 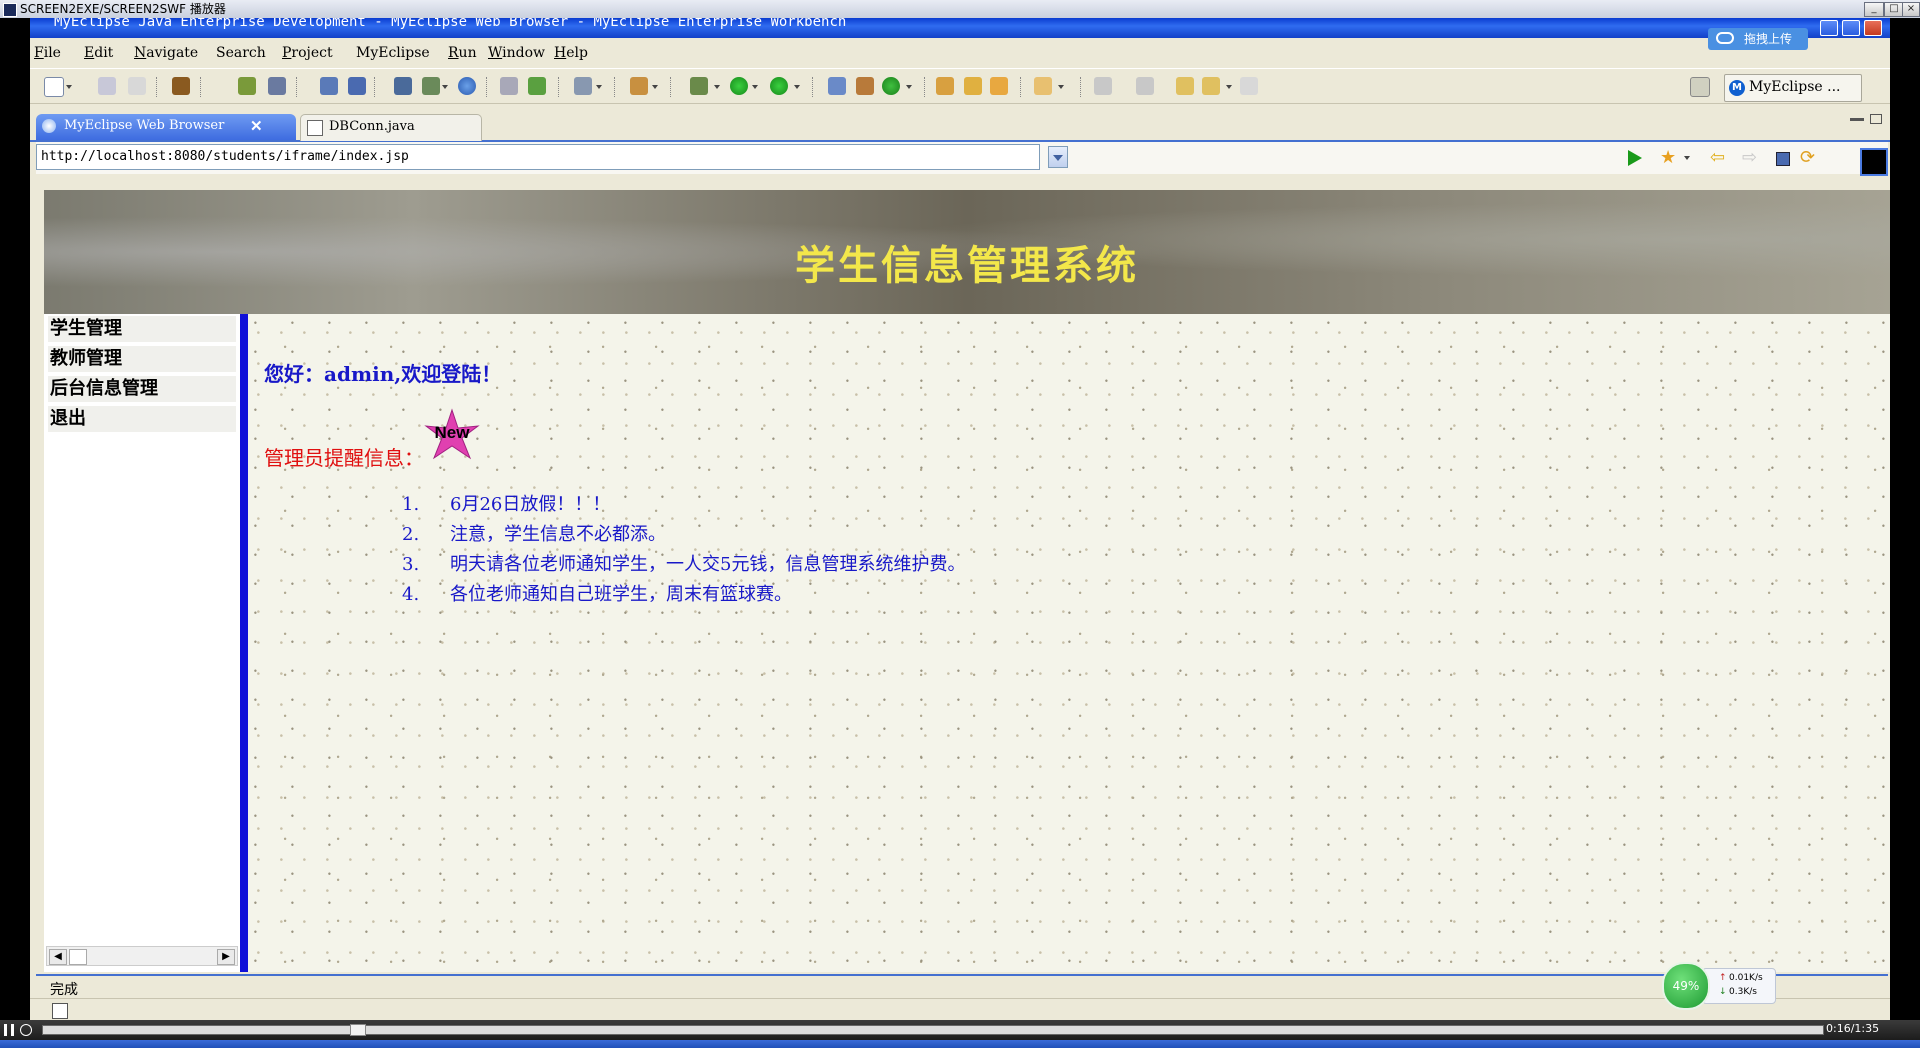 I want to click on tools-icon, so click(x=639, y=86).